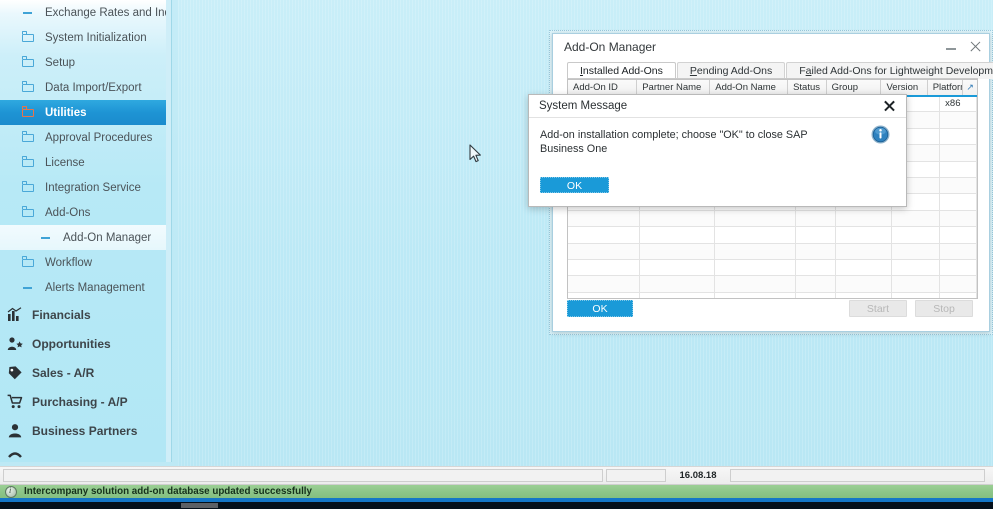 The image size is (993, 509). What do you see at coordinates (731, 70) in the screenshot?
I see `tab-pending-add-ons: Pending Add-Ons` at bounding box center [731, 70].